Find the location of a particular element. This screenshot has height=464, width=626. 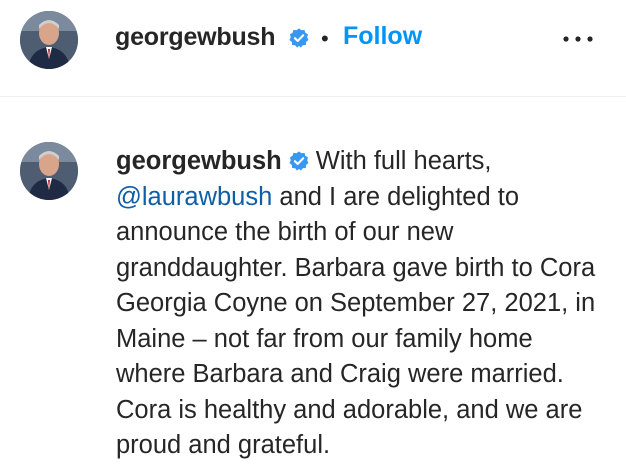

header-username: georgewbush is located at coordinates (195, 37).